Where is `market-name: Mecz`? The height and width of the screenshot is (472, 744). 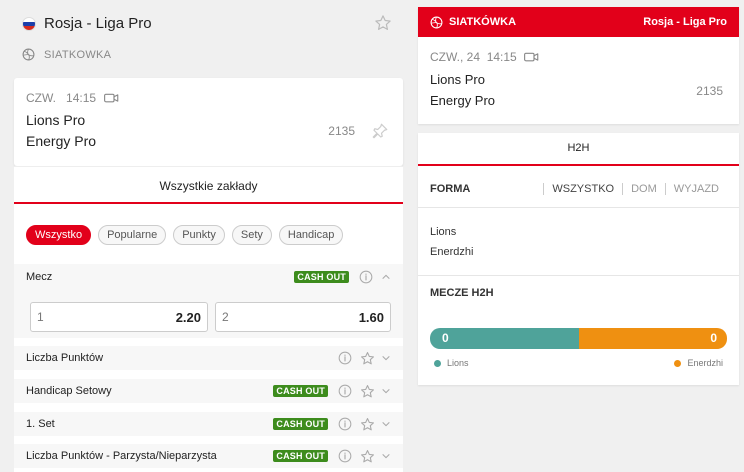
market-name: Mecz is located at coordinates (39, 277).